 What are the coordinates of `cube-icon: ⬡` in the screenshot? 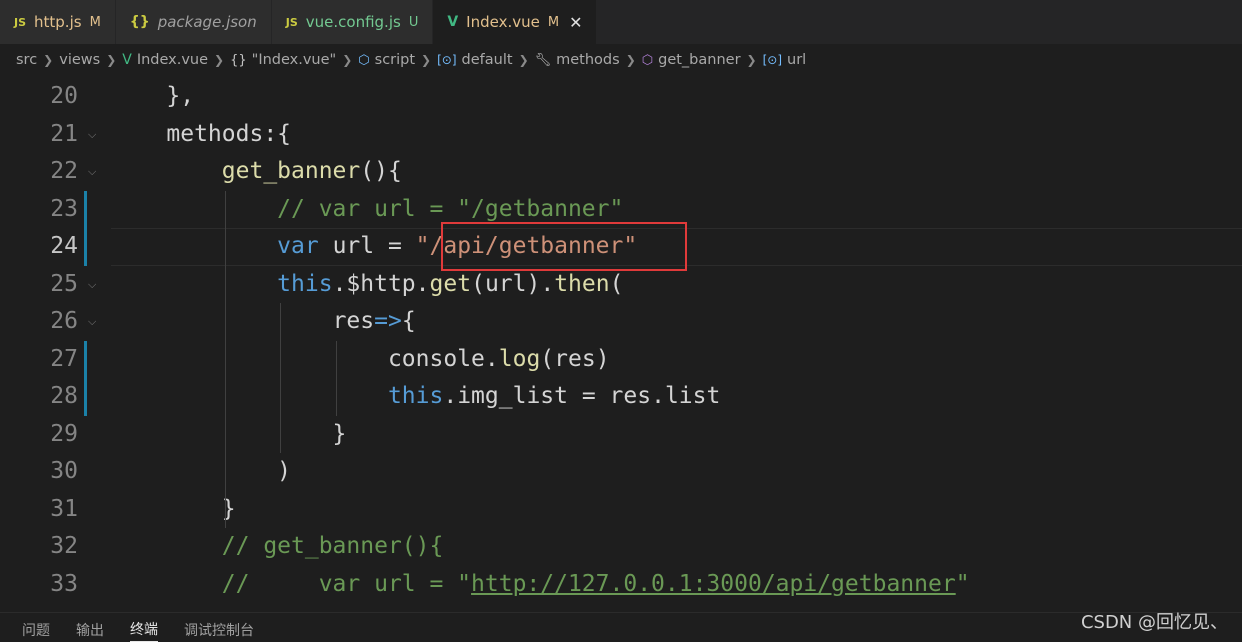 It's located at (364, 60).